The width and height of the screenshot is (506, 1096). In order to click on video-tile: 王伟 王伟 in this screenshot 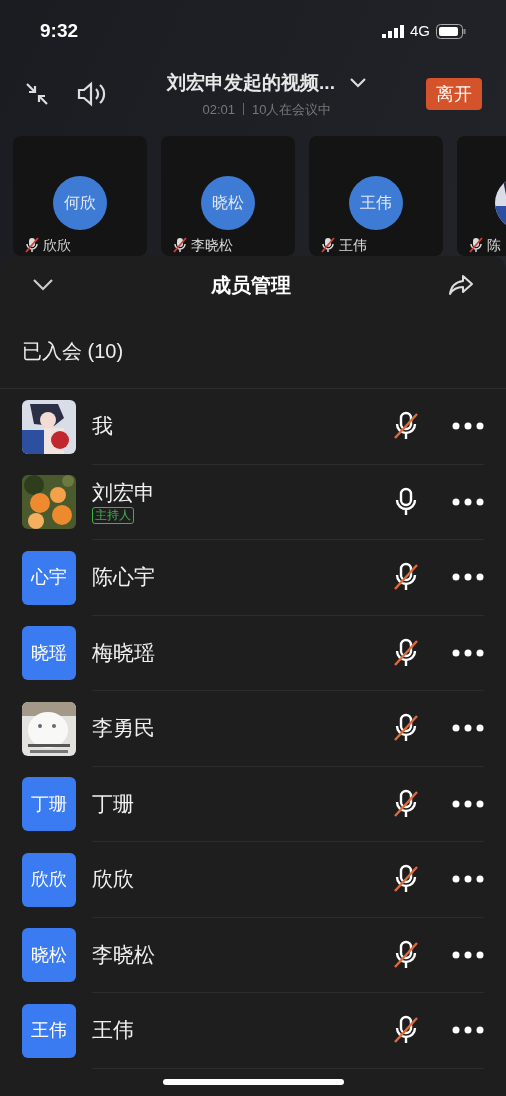, I will do `click(376, 196)`.